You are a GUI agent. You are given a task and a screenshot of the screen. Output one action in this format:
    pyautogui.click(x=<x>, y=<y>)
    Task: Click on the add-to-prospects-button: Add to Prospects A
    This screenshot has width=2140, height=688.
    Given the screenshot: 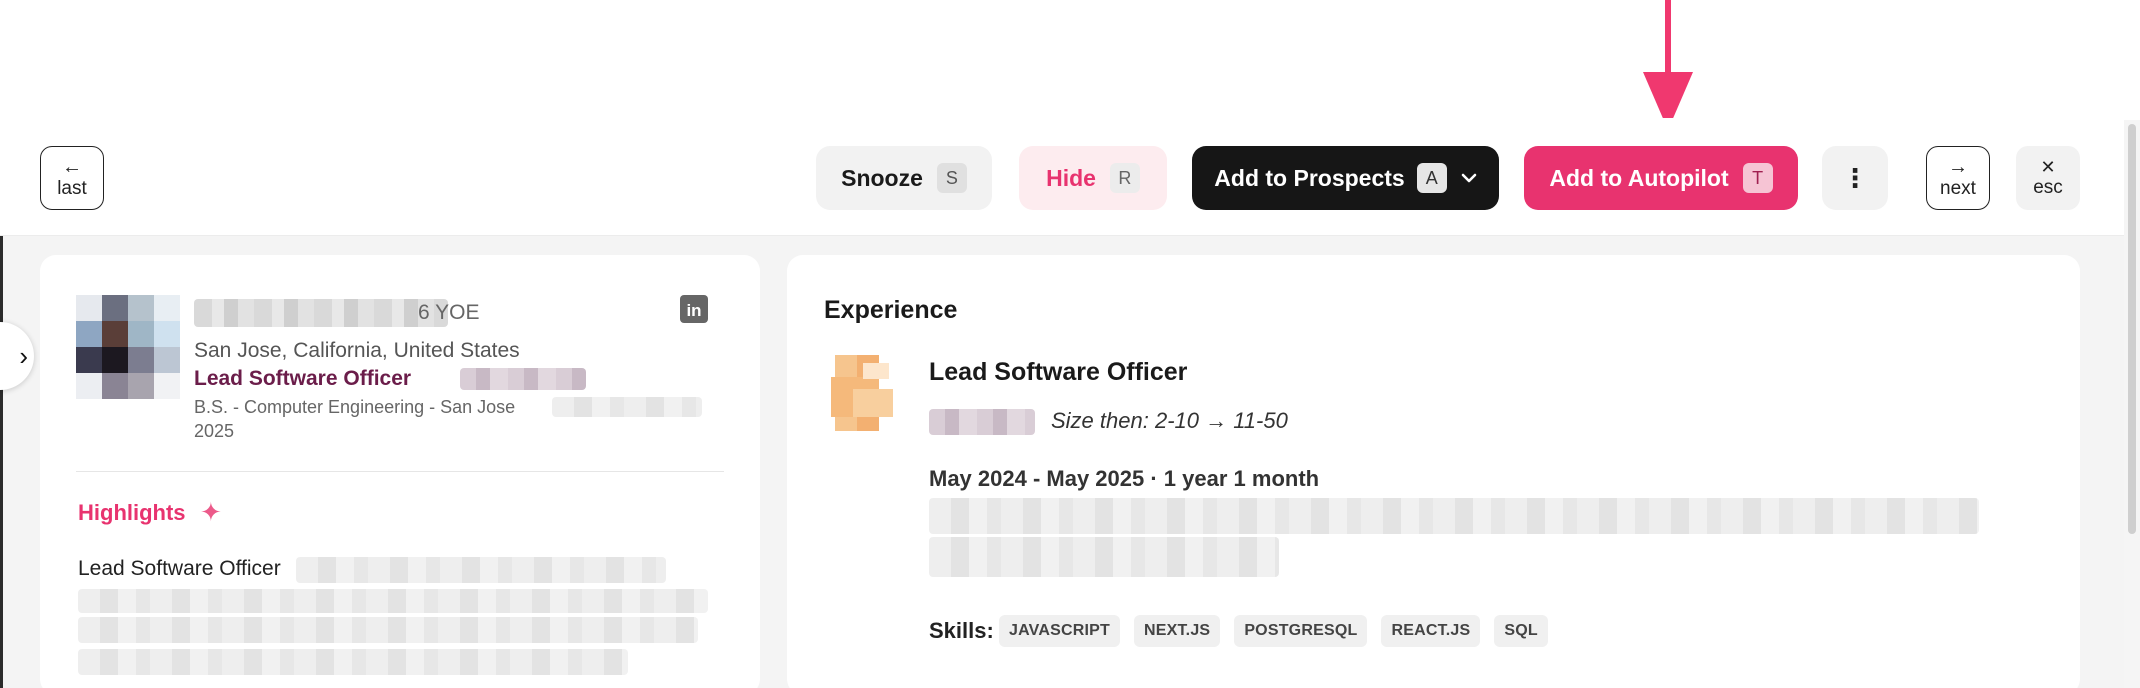 What is the action you would take?
    pyautogui.click(x=1345, y=178)
    